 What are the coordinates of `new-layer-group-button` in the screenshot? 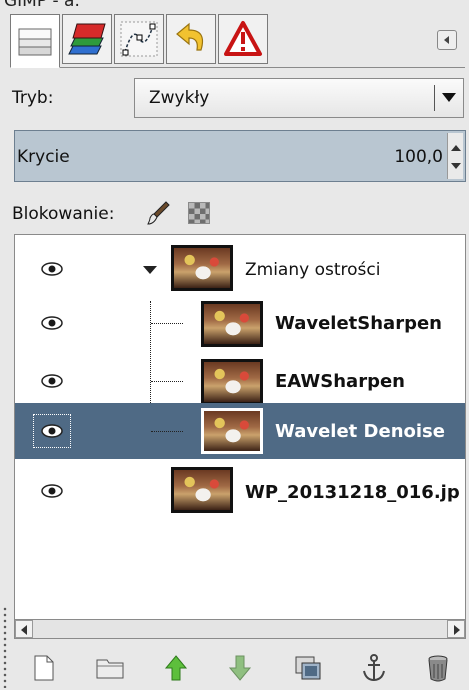 It's located at (110, 668).